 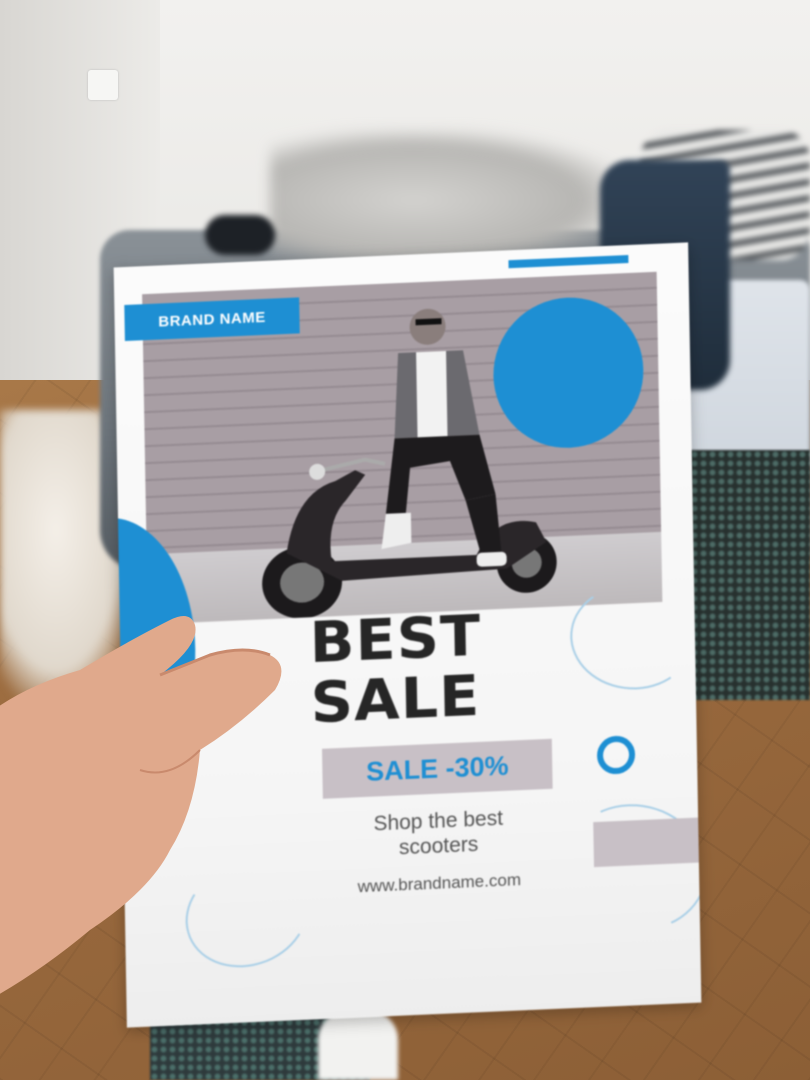 What do you see at coordinates (647, 841) in the screenshot?
I see `decorative-rect` at bounding box center [647, 841].